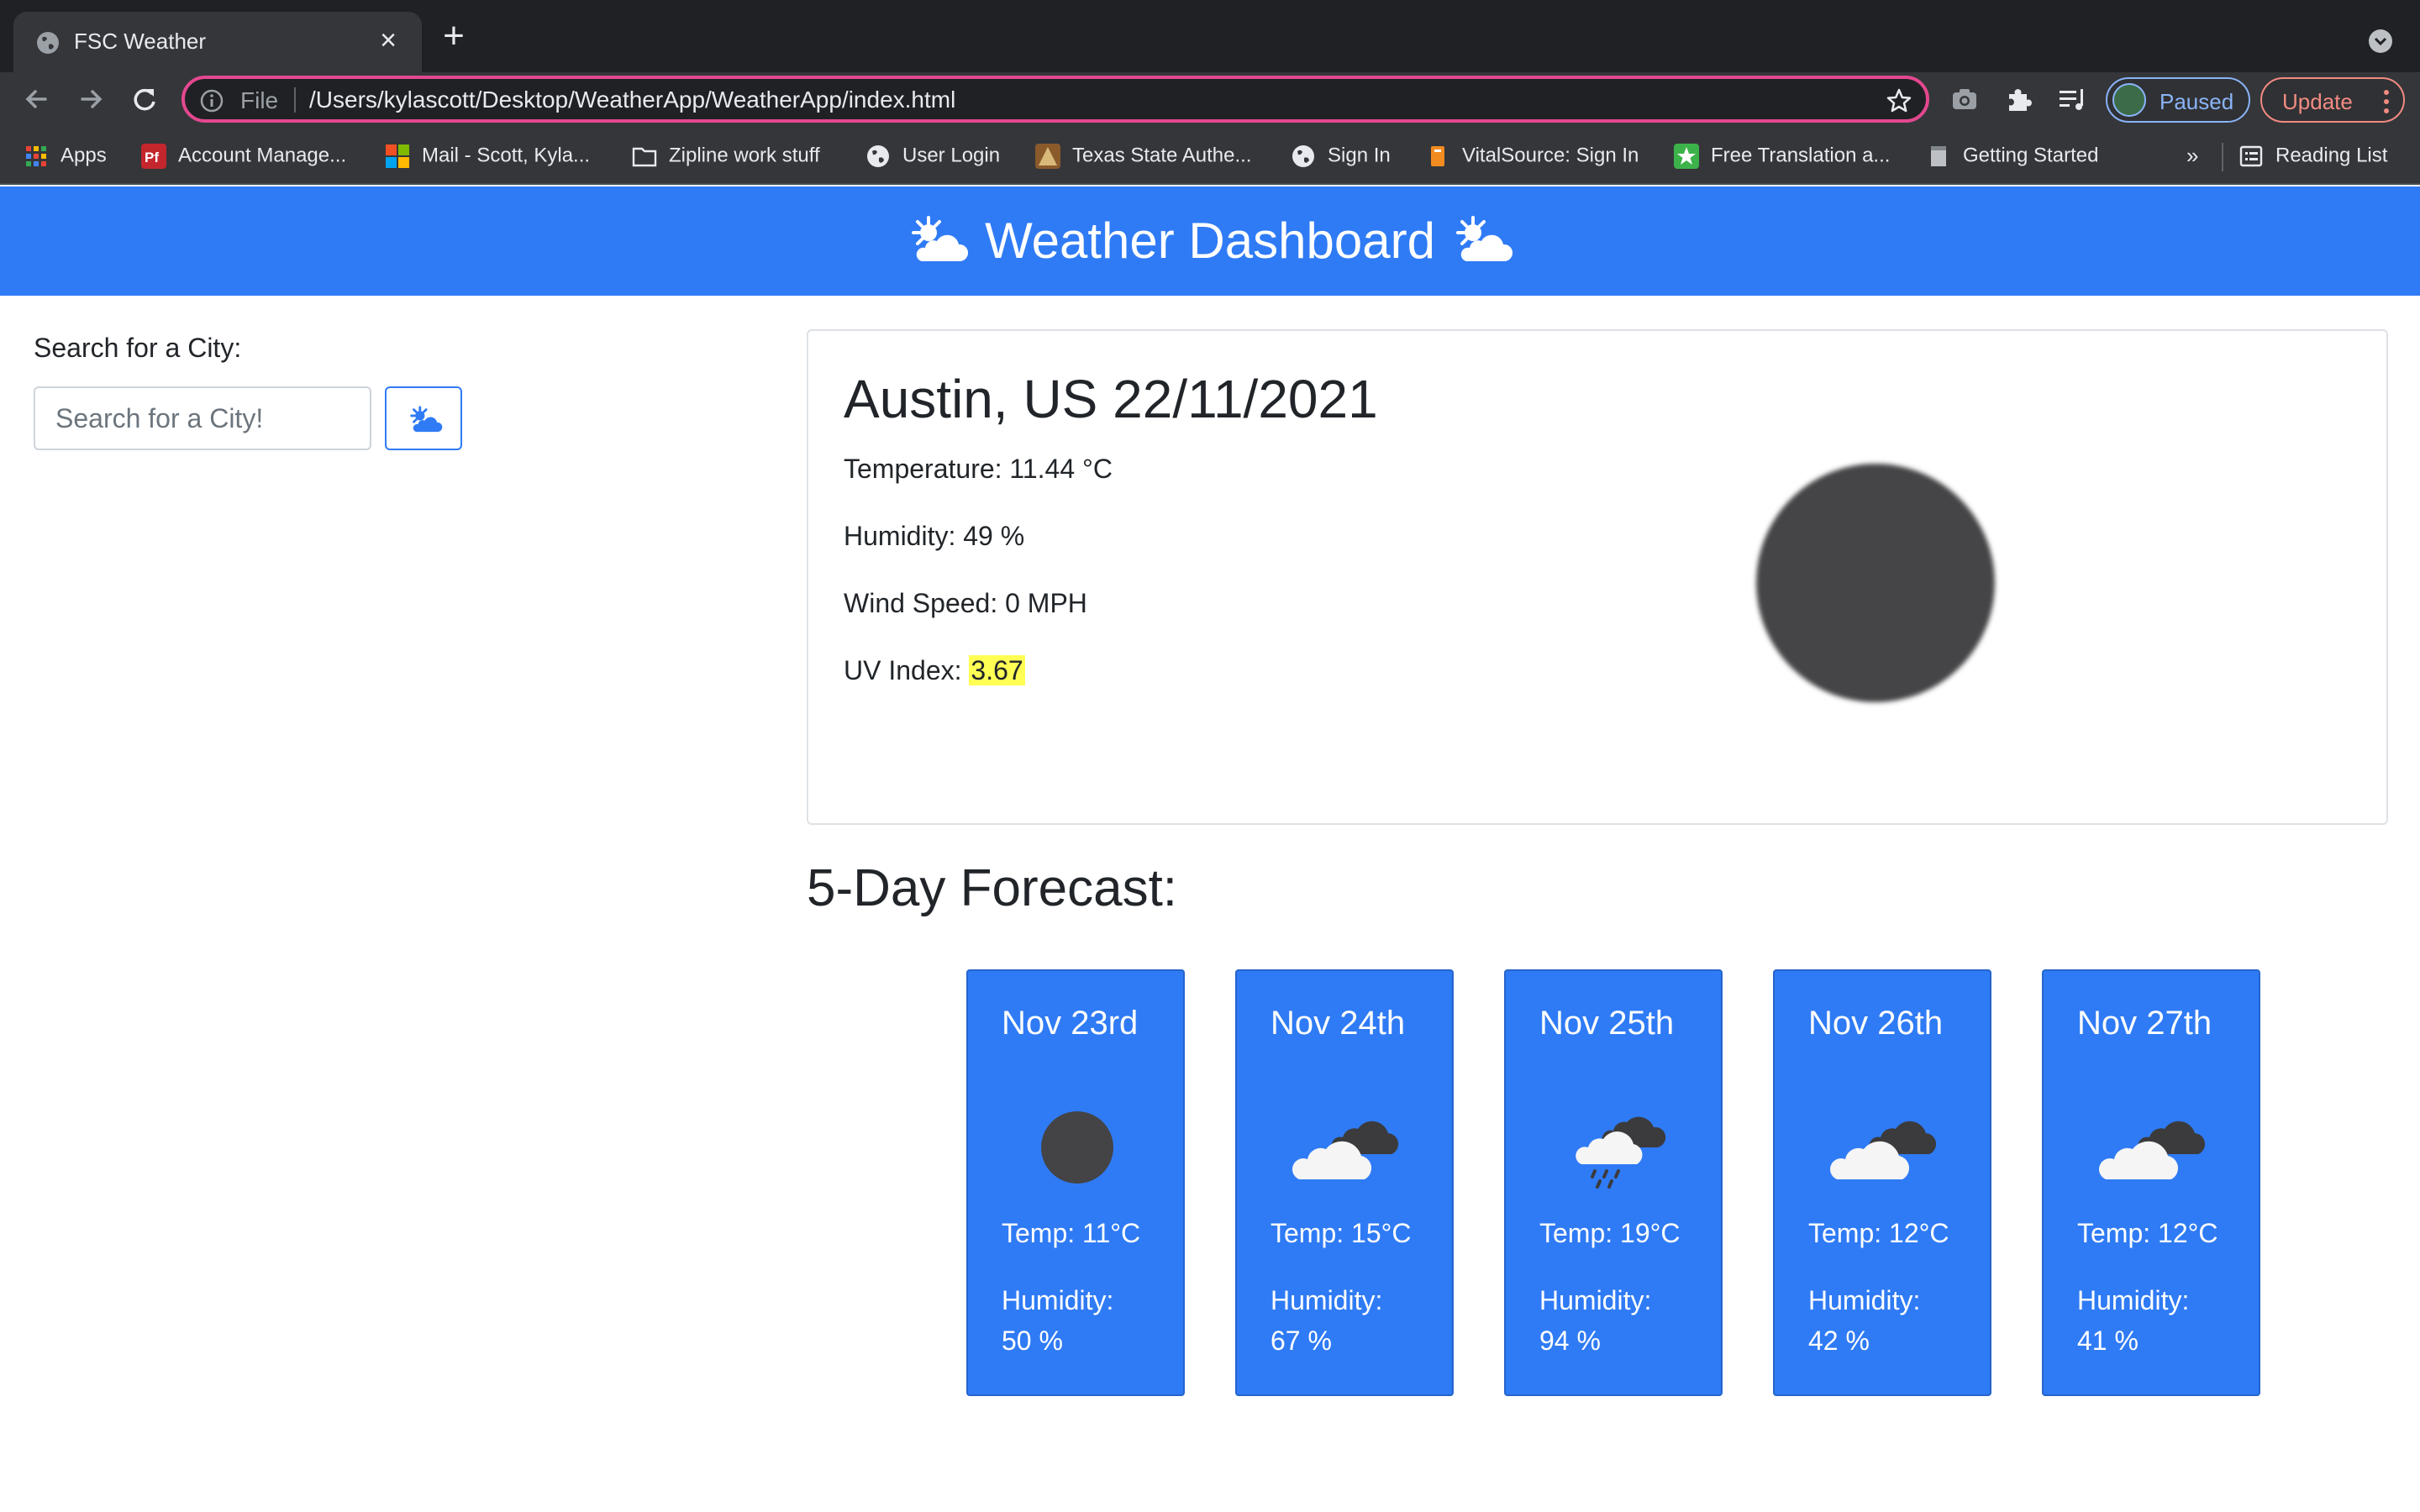 This screenshot has width=2420, height=1512. What do you see at coordinates (1338, 1023) in the screenshot?
I see `forecast-date: Nov 24th` at bounding box center [1338, 1023].